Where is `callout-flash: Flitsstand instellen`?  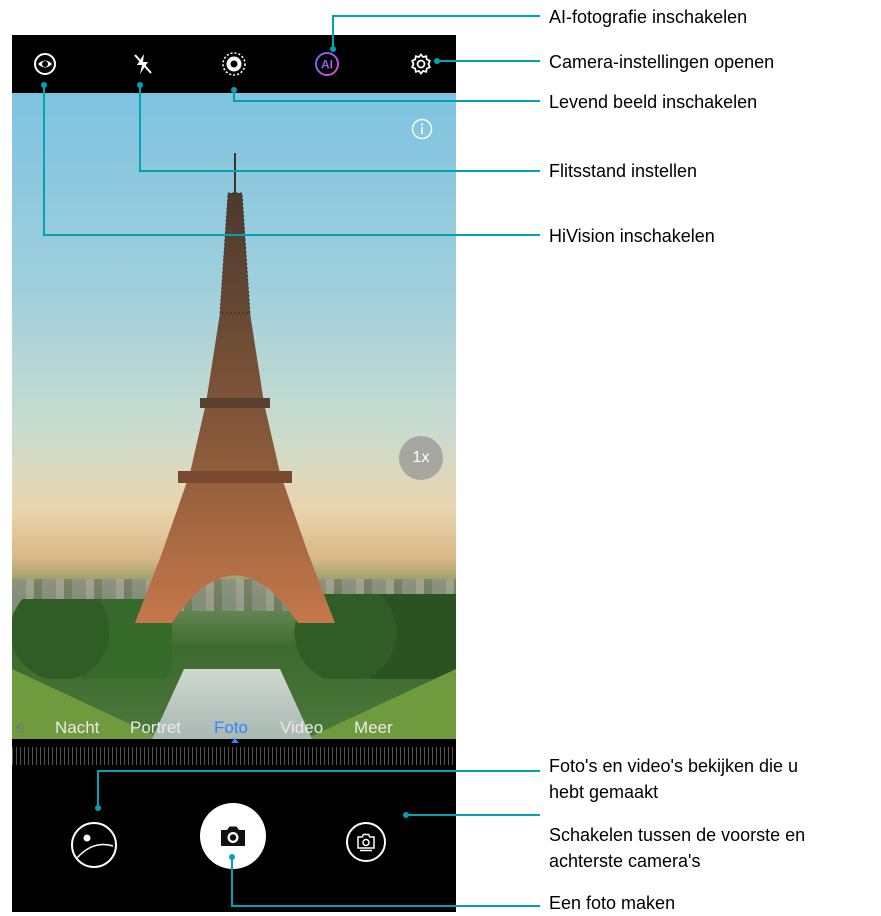 callout-flash: Flitsstand instellen is located at coordinates (623, 171).